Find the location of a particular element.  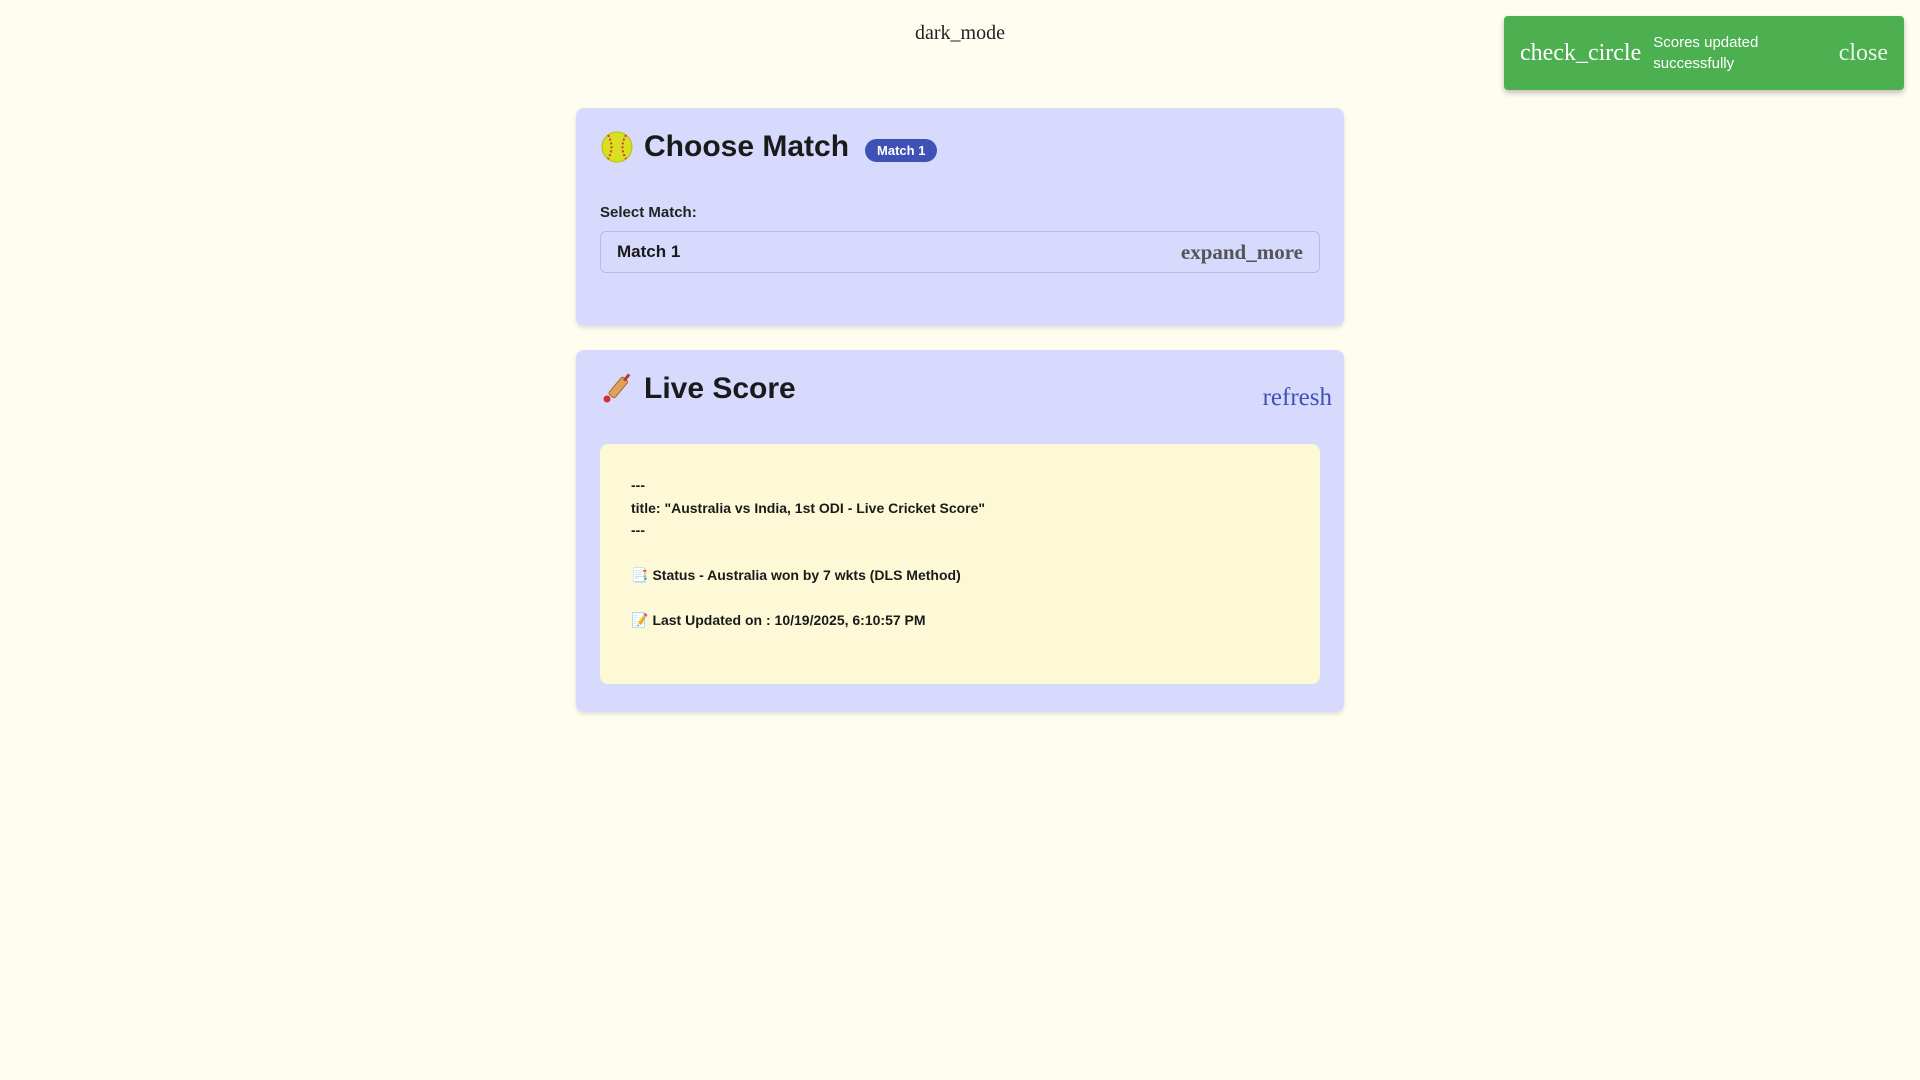

softball-icon is located at coordinates (617, 147).